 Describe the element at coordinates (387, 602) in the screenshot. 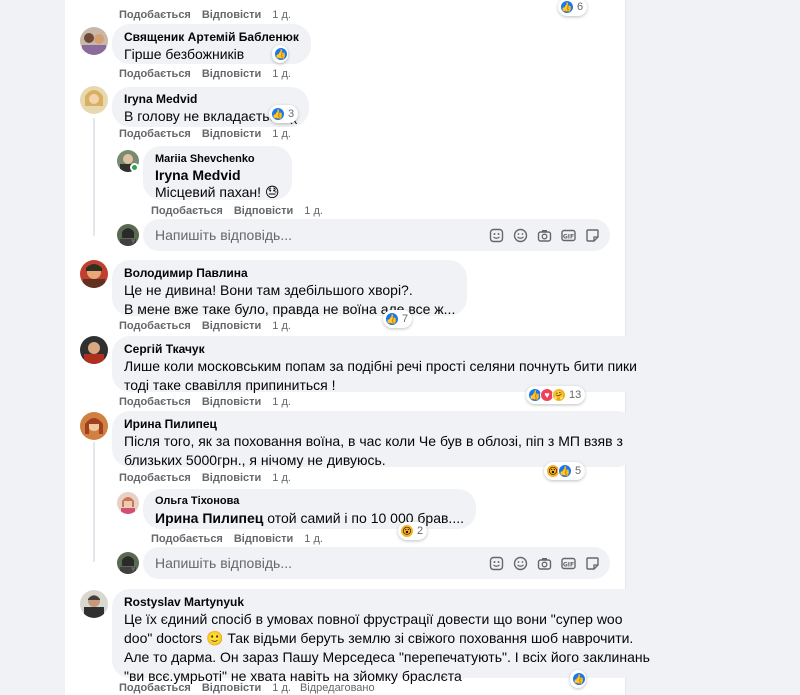

I see `comment-author: Rostyslav Martynyuk` at that location.